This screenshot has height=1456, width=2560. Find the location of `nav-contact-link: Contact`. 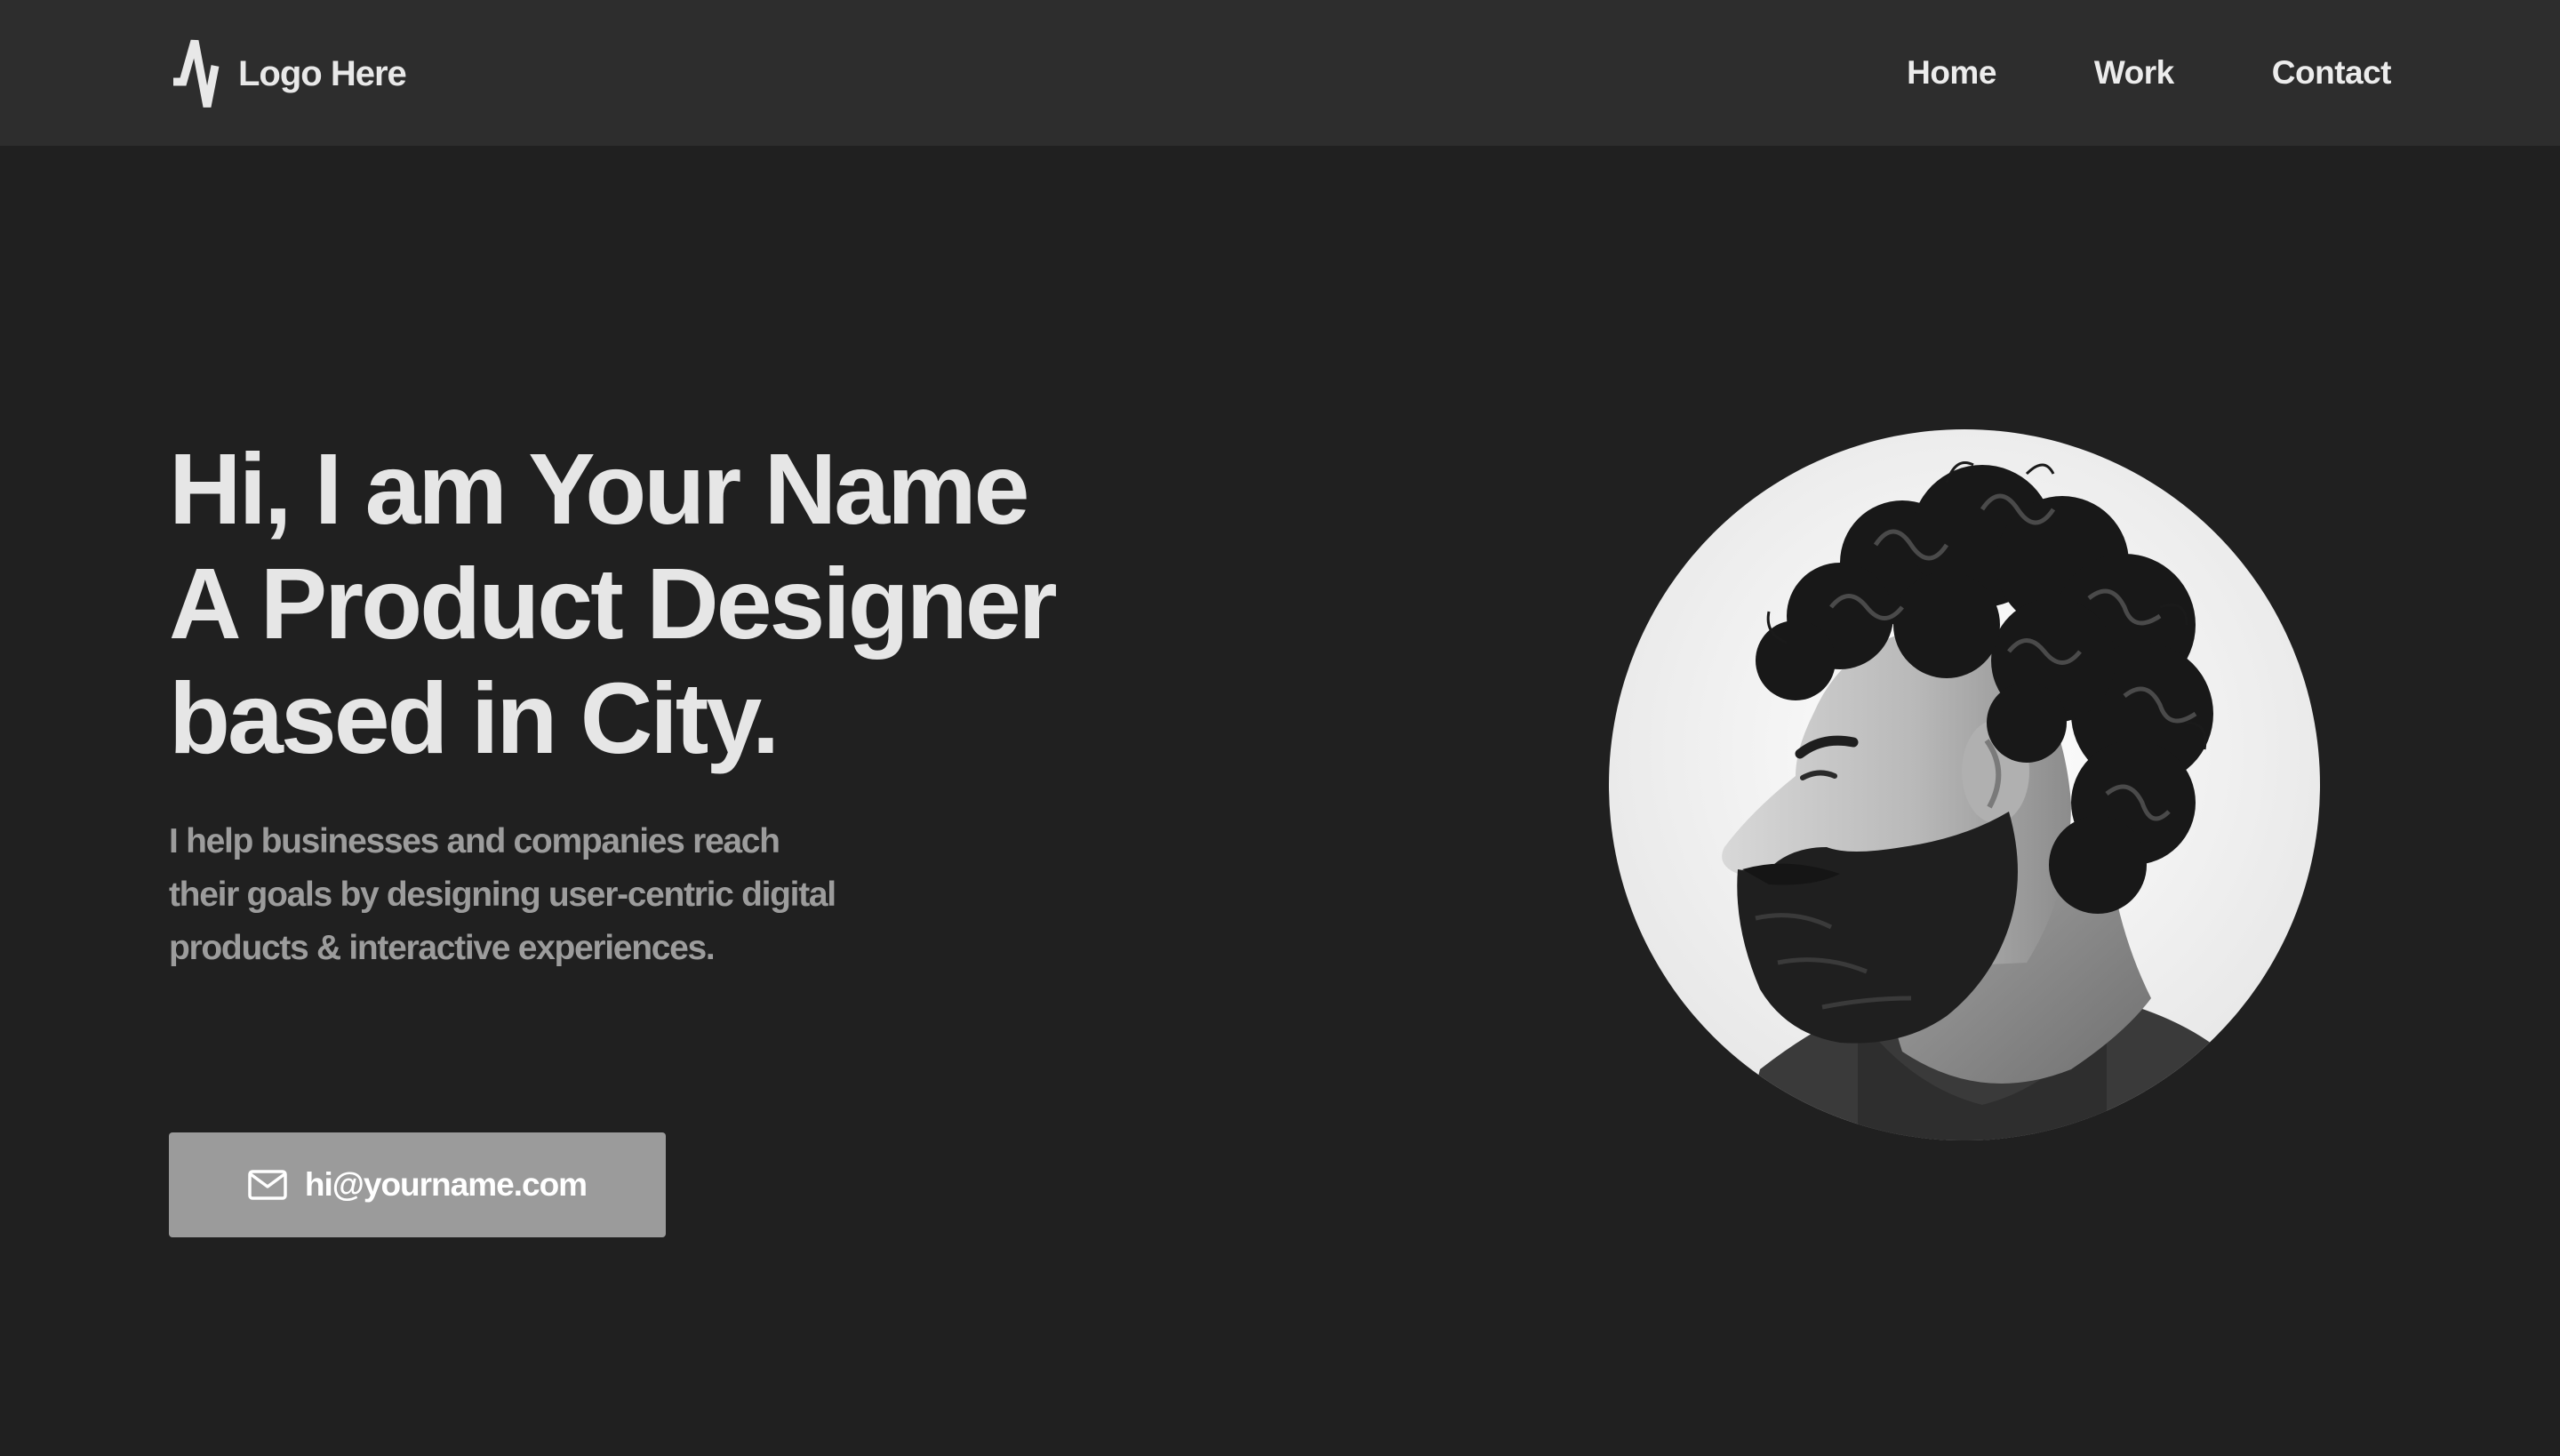

nav-contact-link: Contact is located at coordinates (2332, 73).